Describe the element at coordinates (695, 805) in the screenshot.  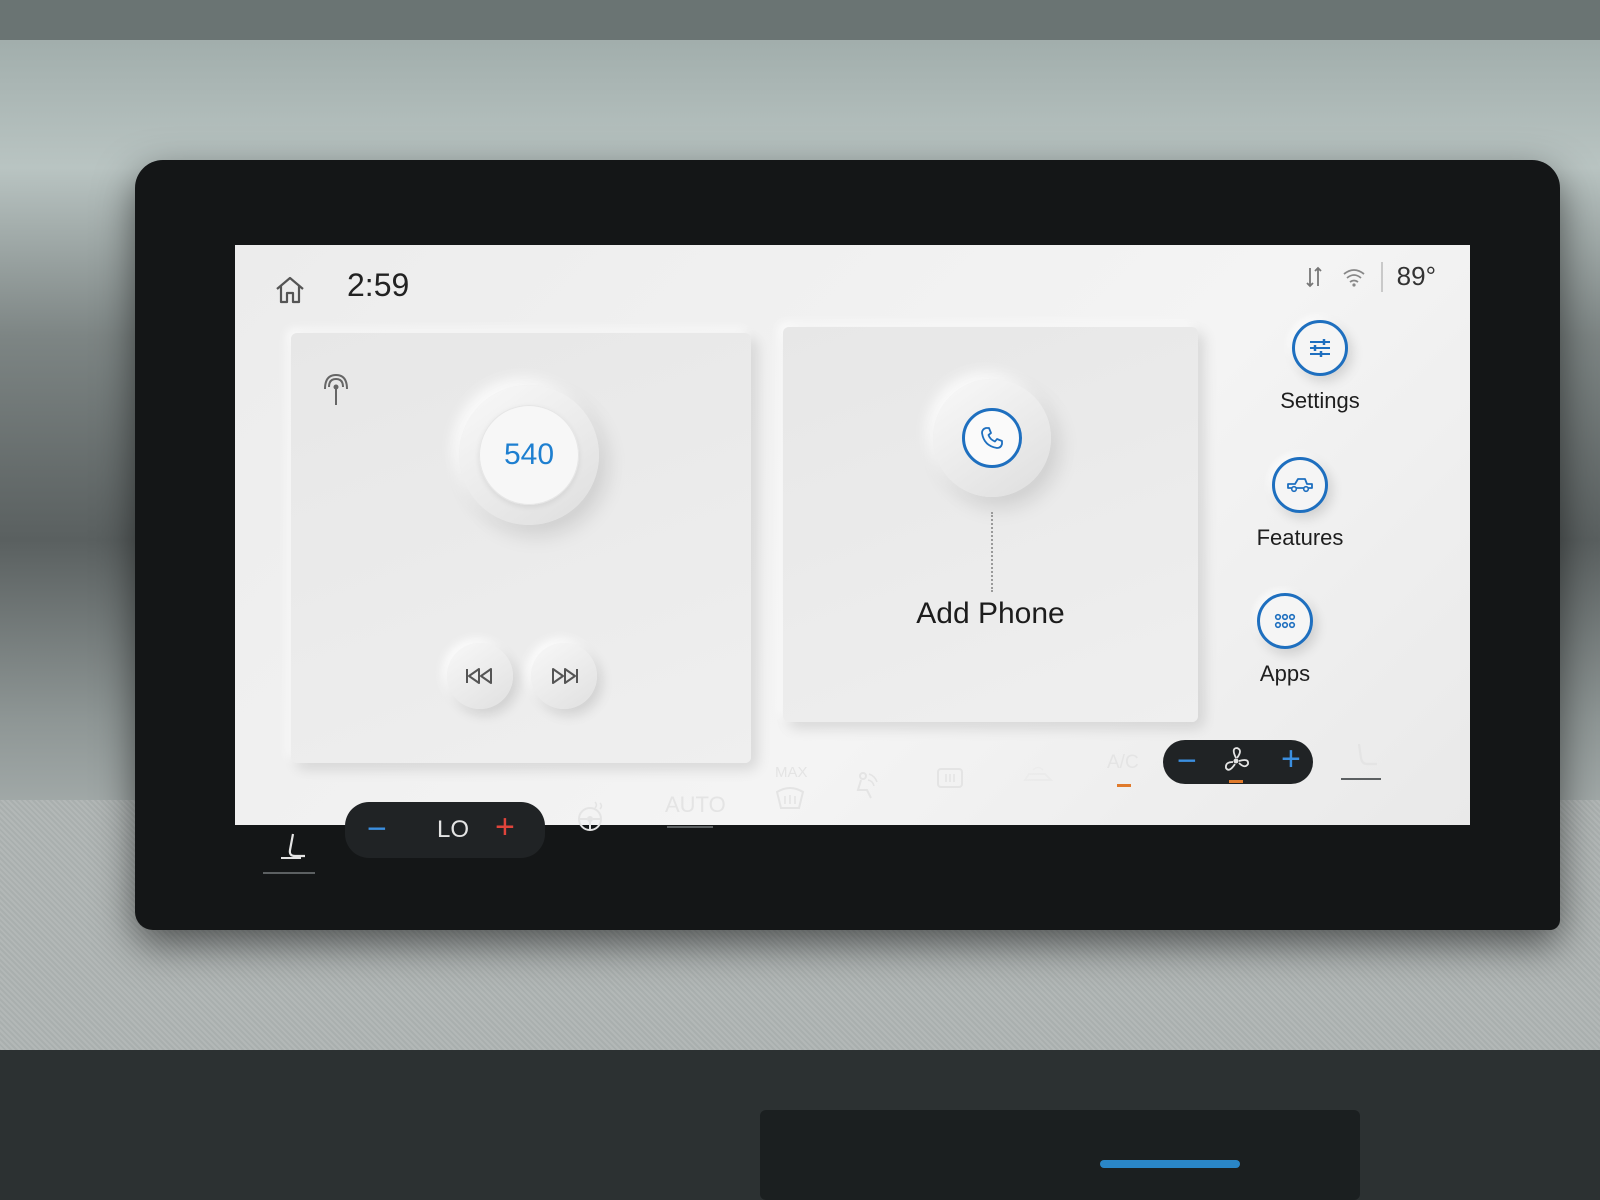
I see `auto-climate-button: AUTO` at that location.